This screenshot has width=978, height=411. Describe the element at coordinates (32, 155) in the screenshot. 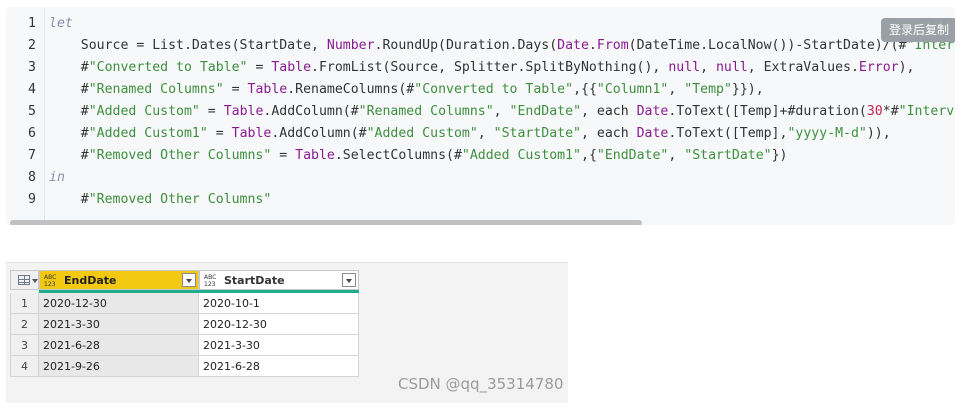

I see `line-number: 7` at that location.